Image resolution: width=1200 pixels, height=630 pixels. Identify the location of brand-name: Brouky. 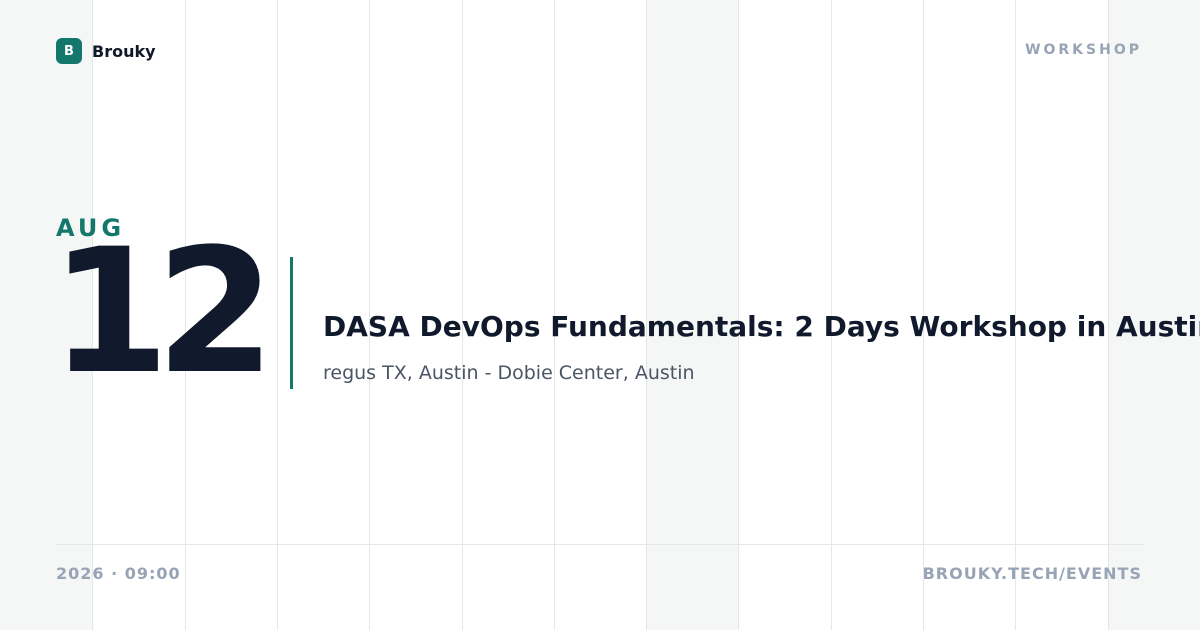
(124, 51).